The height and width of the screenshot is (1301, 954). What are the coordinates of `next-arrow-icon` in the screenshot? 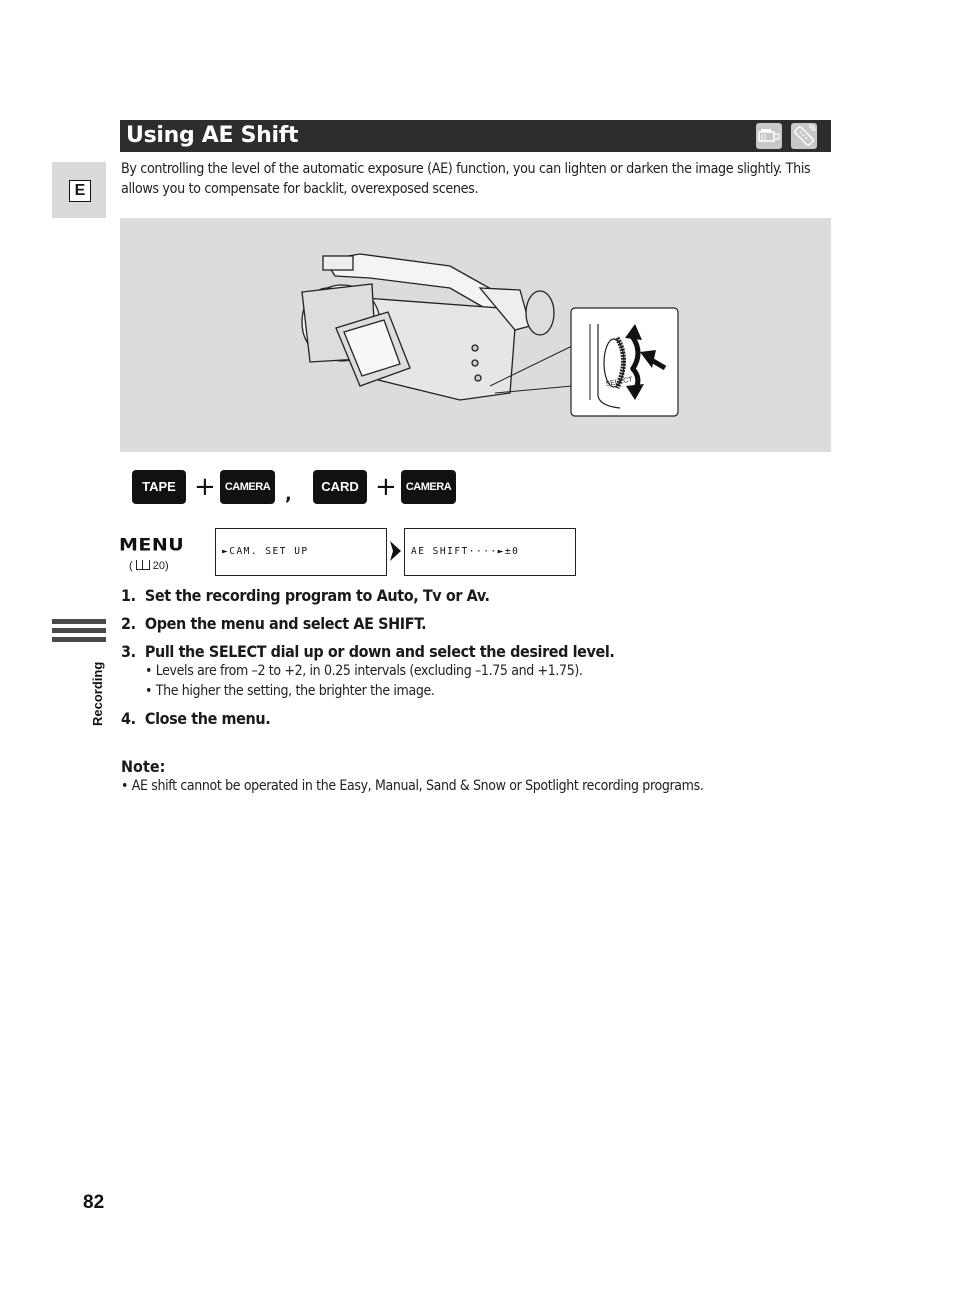 It's located at (395, 553).